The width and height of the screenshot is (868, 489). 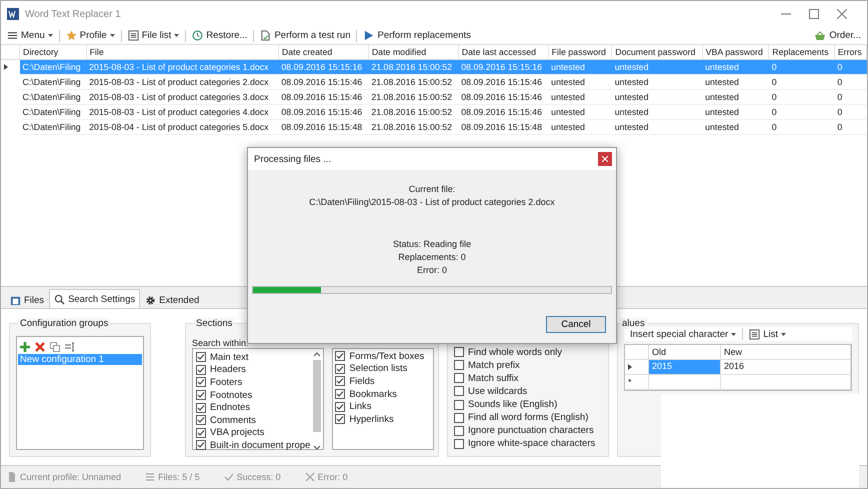 What do you see at coordinates (362, 381) in the screenshot?
I see `checkbox-label: Fields` at bounding box center [362, 381].